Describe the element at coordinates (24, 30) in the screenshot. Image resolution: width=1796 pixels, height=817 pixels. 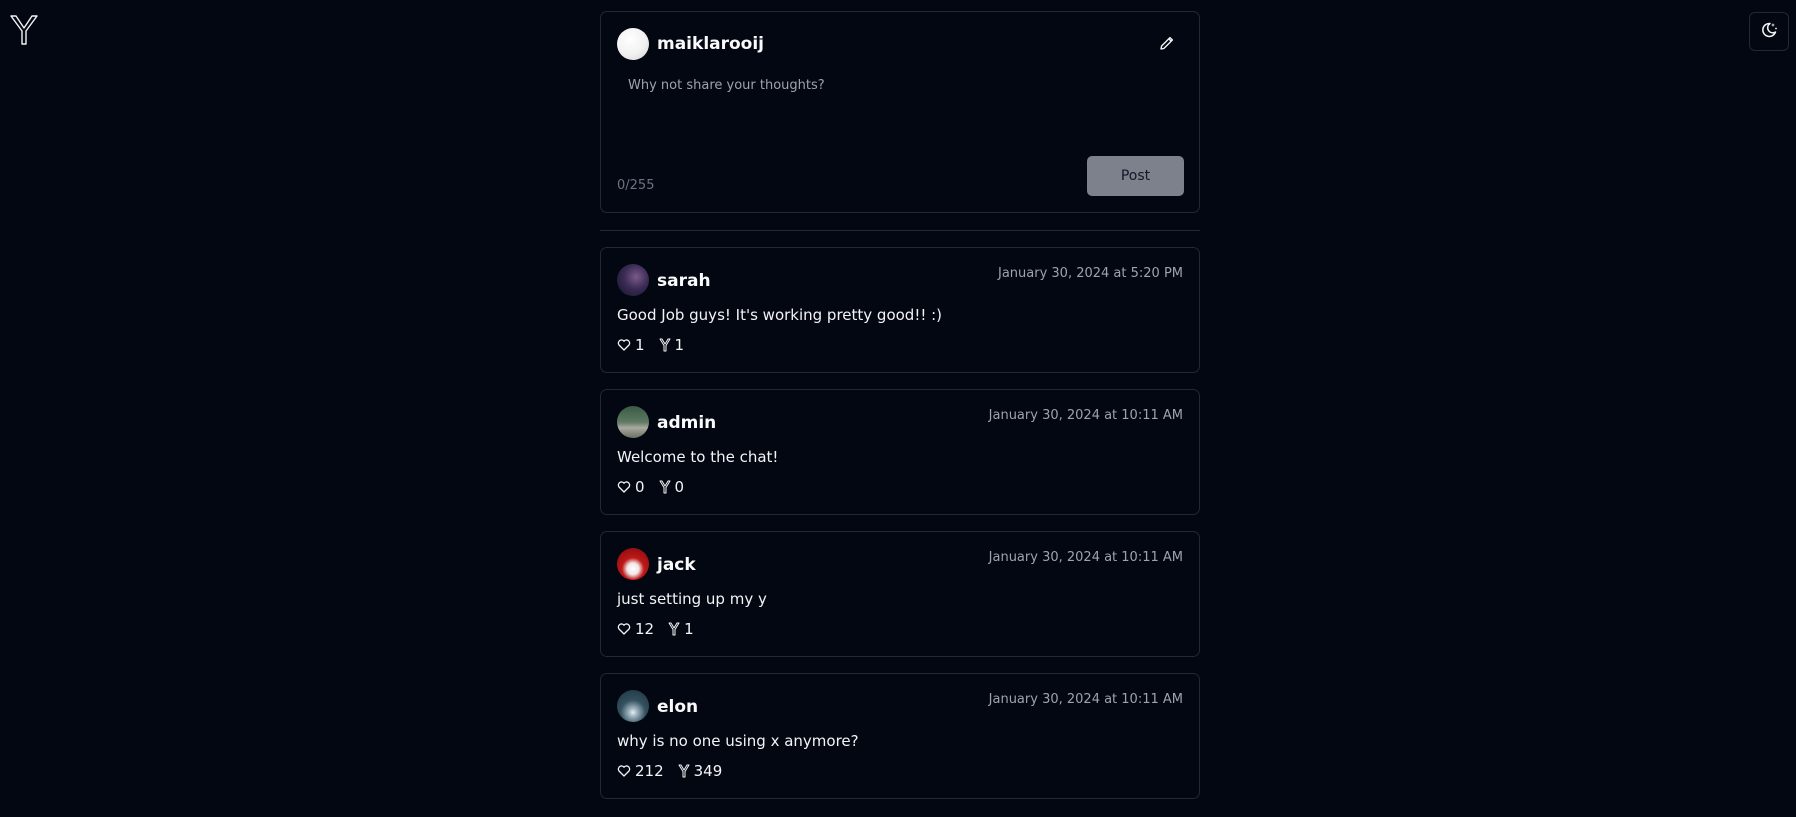
I see `y-logo-icon` at that location.